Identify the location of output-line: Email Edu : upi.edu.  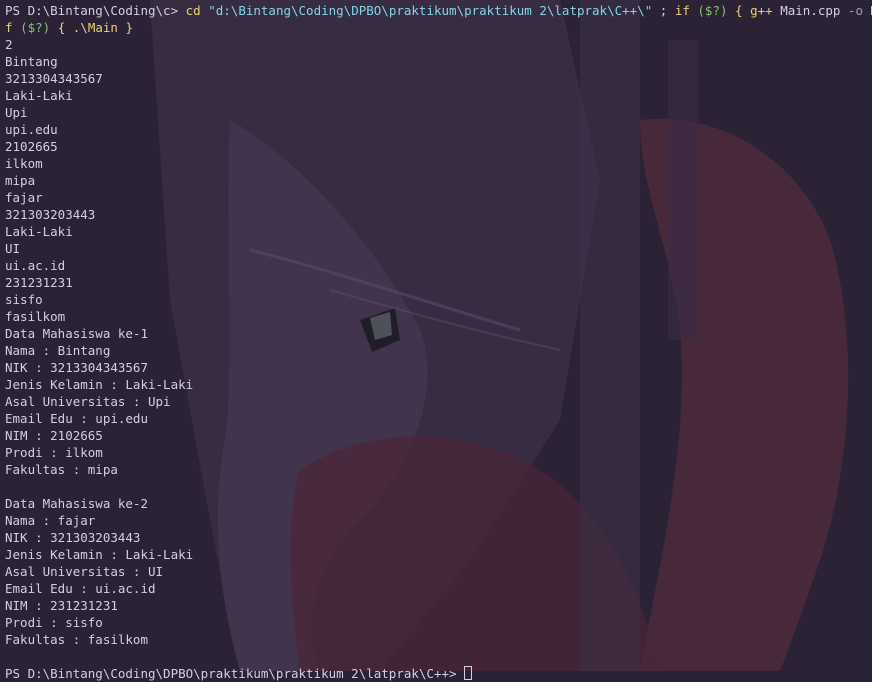
(76, 418).